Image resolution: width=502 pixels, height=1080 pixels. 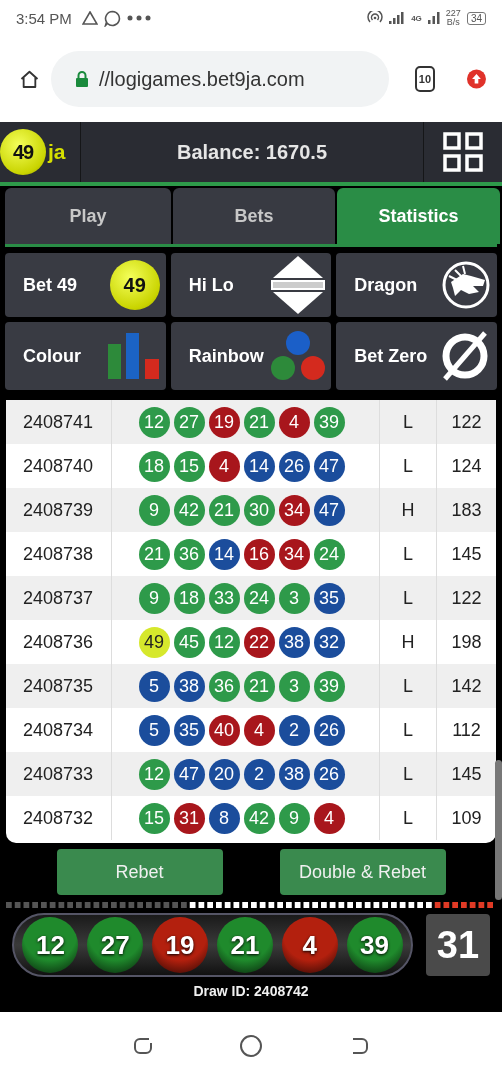 I want to click on game-button: Rainbow, so click(x=251, y=356).